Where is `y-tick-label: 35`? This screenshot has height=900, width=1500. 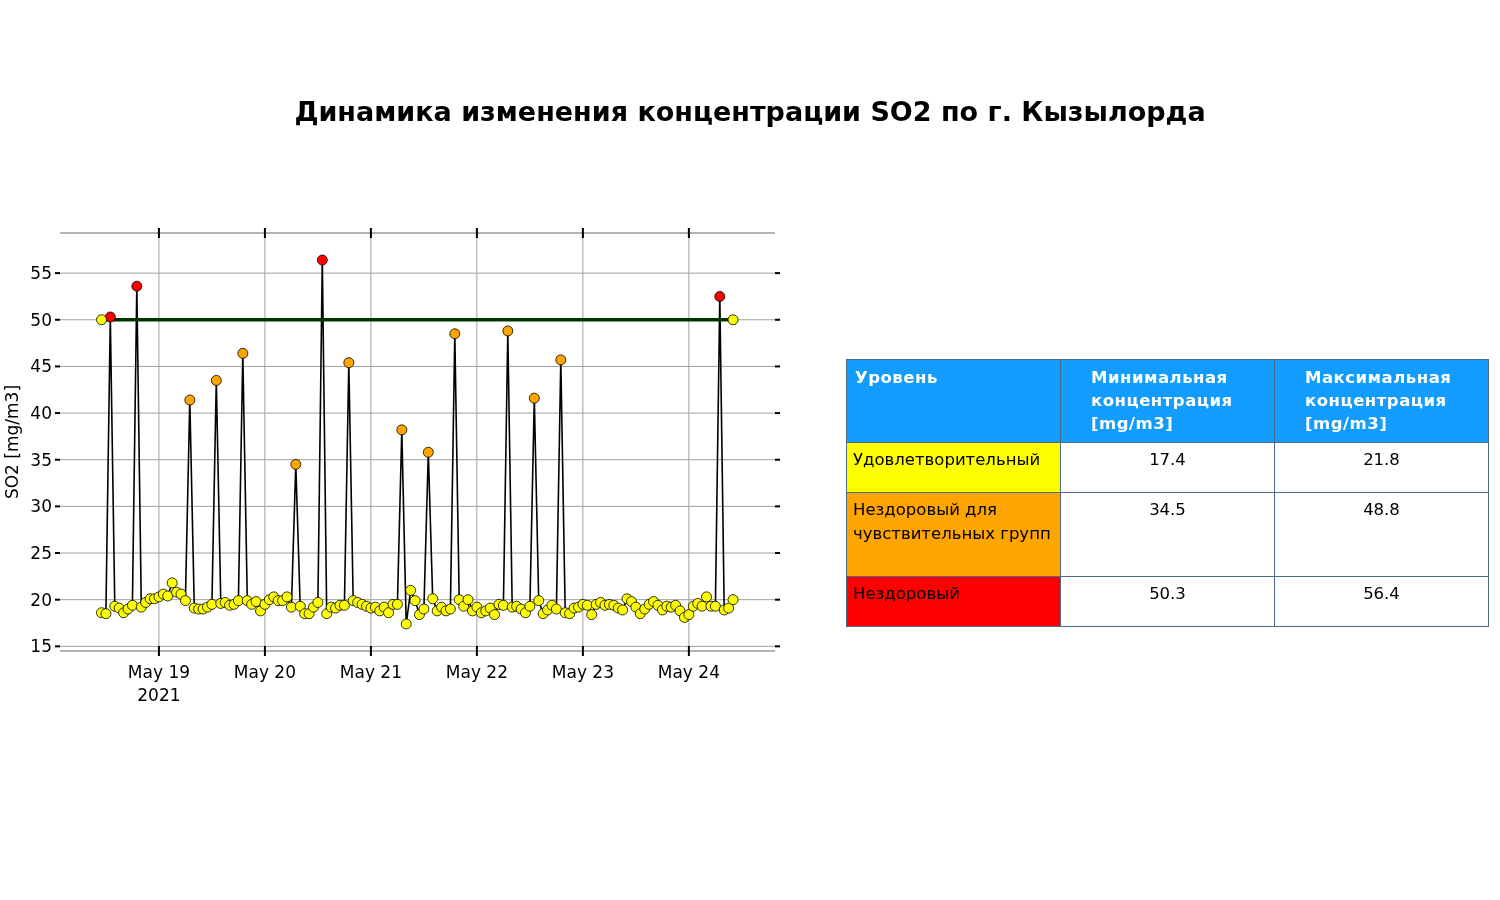
y-tick-label: 35 is located at coordinates (41, 459).